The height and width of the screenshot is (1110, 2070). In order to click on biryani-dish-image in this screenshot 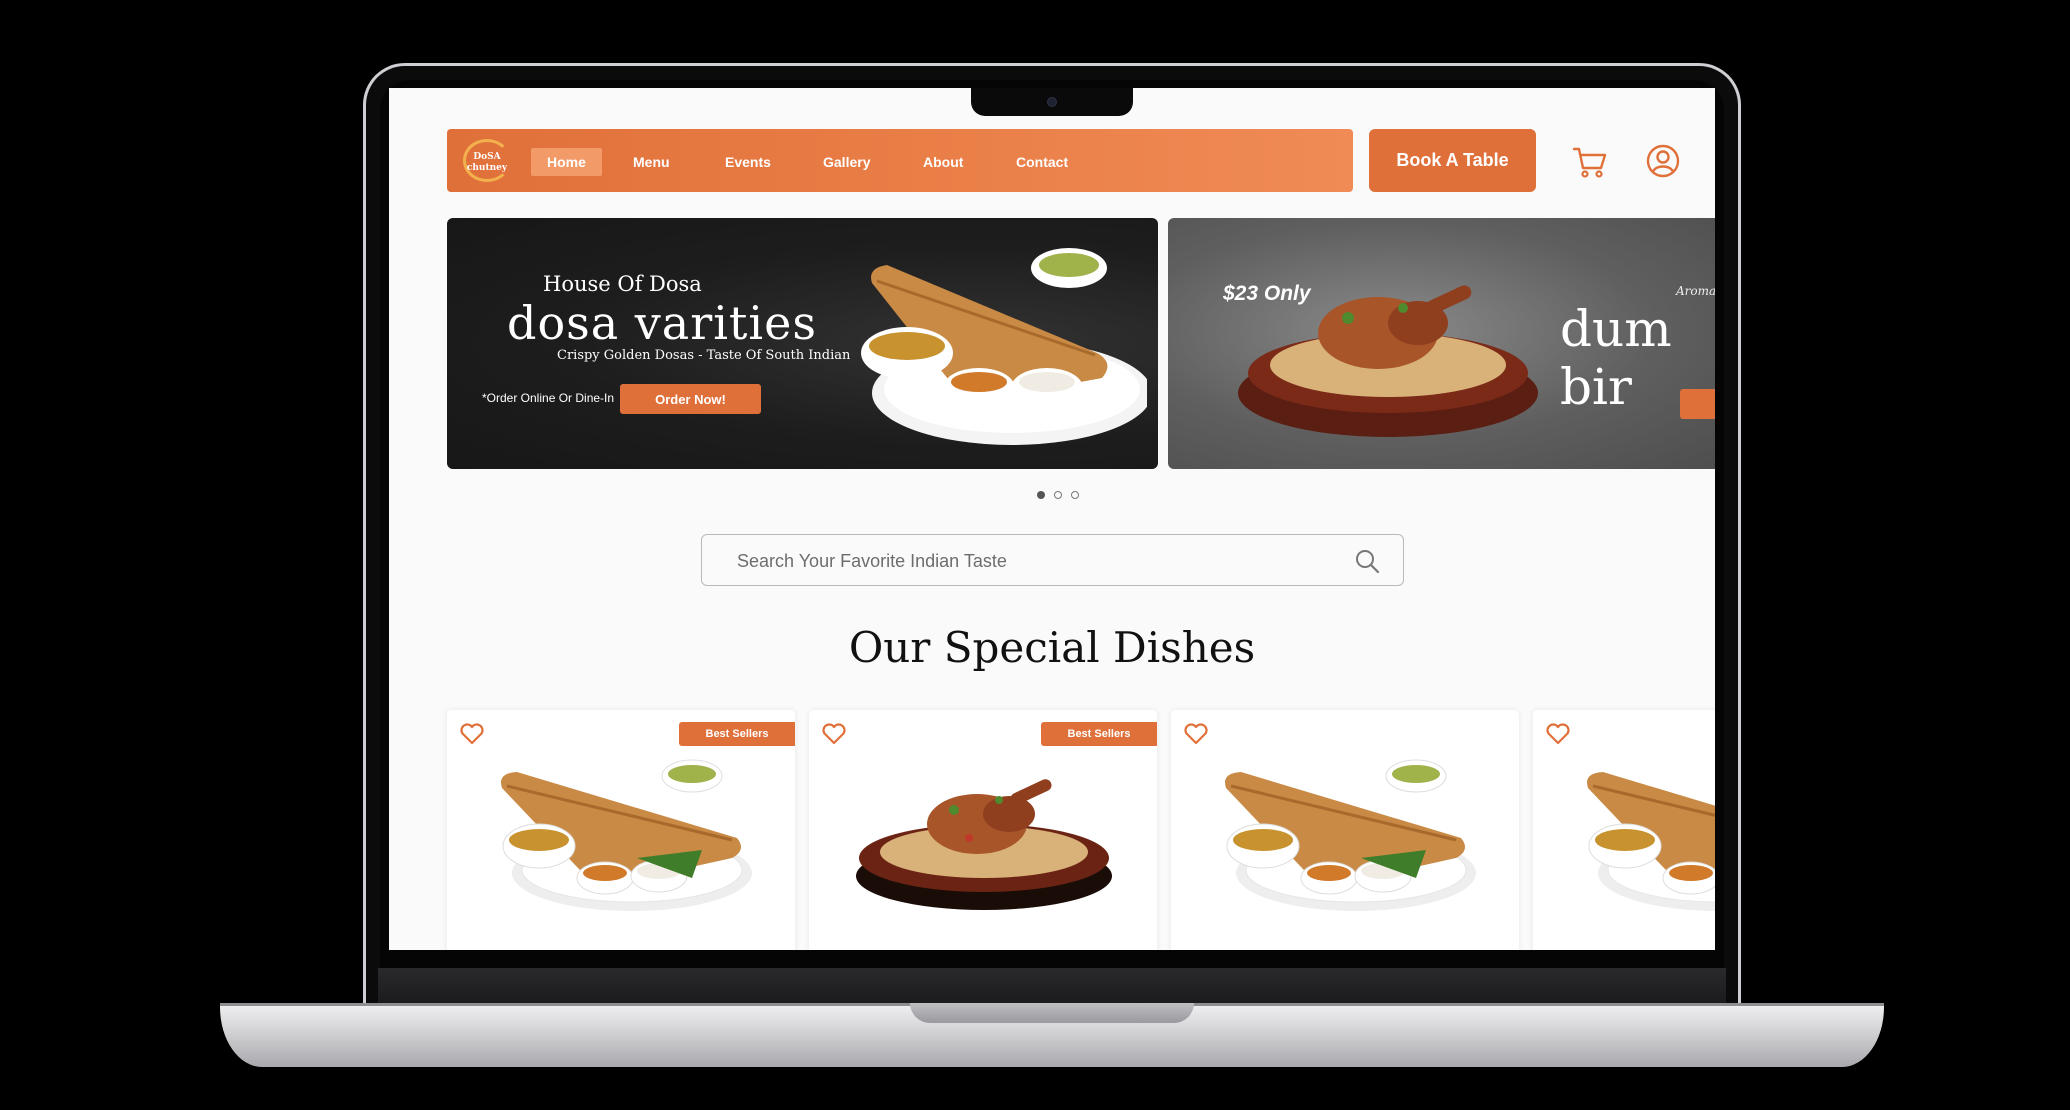, I will do `click(984, 844)`.